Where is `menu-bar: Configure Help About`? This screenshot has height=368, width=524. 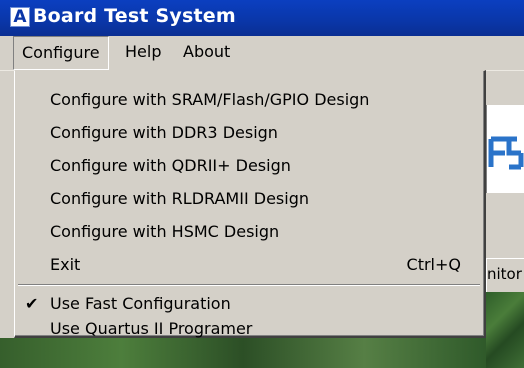
menu-bar: Configure Help About is located at coordinates (262, 53).